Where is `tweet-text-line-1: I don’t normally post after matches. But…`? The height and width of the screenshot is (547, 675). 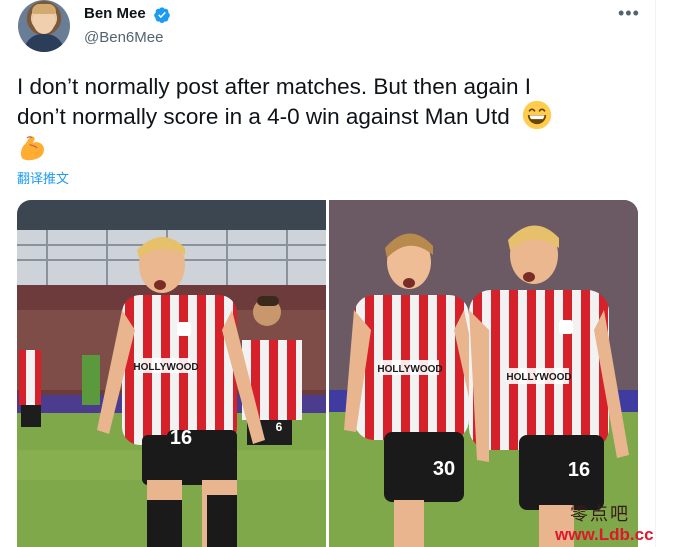
tweet-text-line-1: I don’t normally post after matches. But… is located at coordinates (274, 86).